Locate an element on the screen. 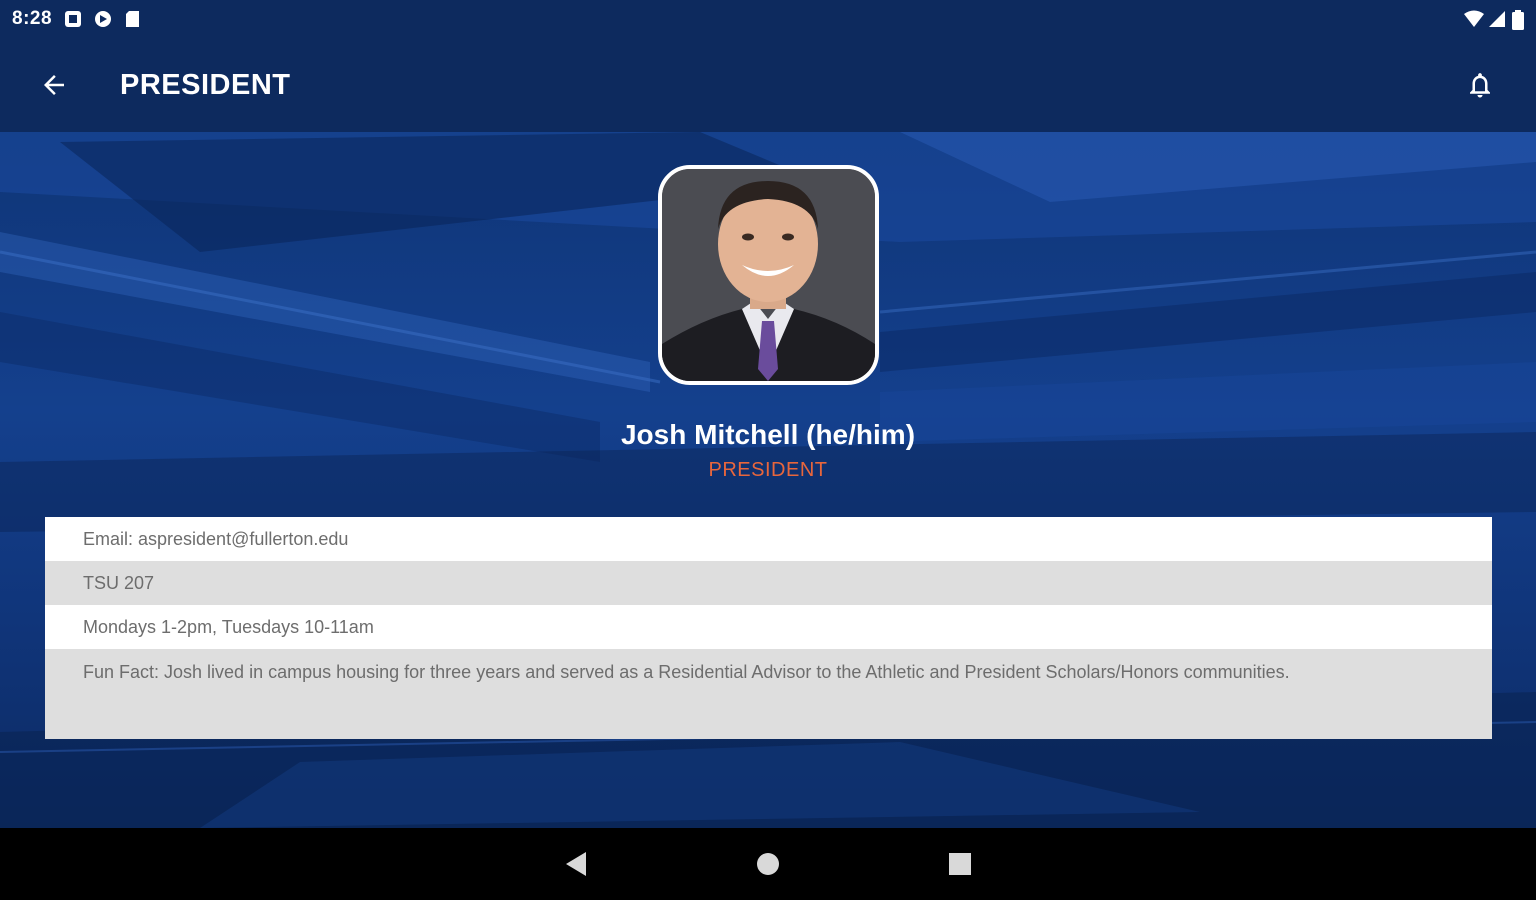  email-row: Email: aspresident@fullerton.edu is located at coordinates (768, 539).